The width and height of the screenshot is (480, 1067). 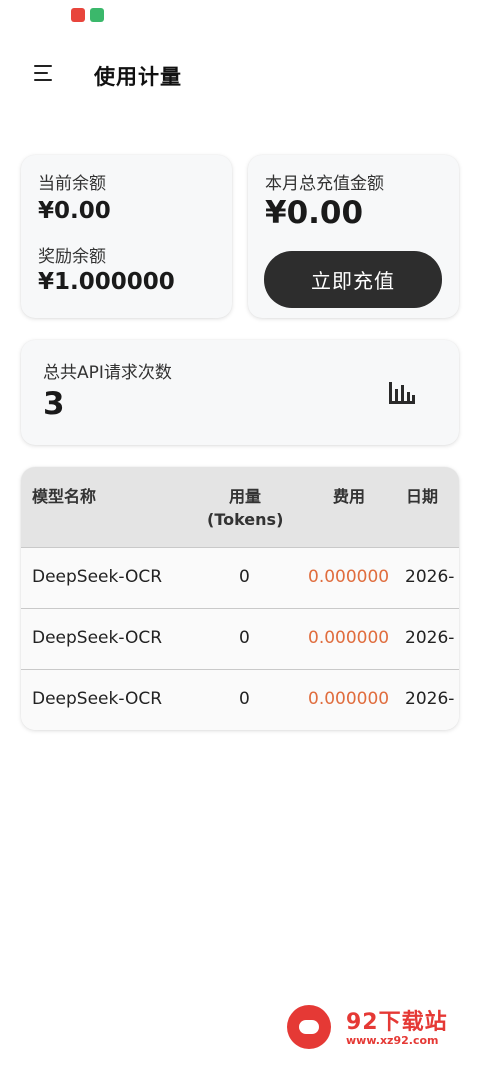 I want to click on watermark-title: 92下载站, so click(x=397, y=1022).